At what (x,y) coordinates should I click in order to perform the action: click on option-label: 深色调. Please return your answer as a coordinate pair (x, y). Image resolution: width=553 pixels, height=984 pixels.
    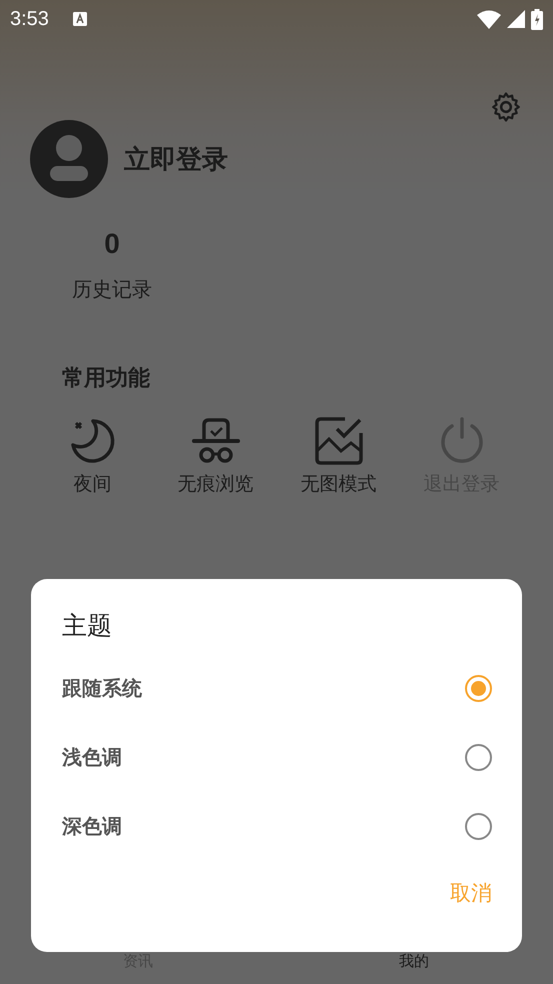
    Looking at the image, I should click on (92, 826).